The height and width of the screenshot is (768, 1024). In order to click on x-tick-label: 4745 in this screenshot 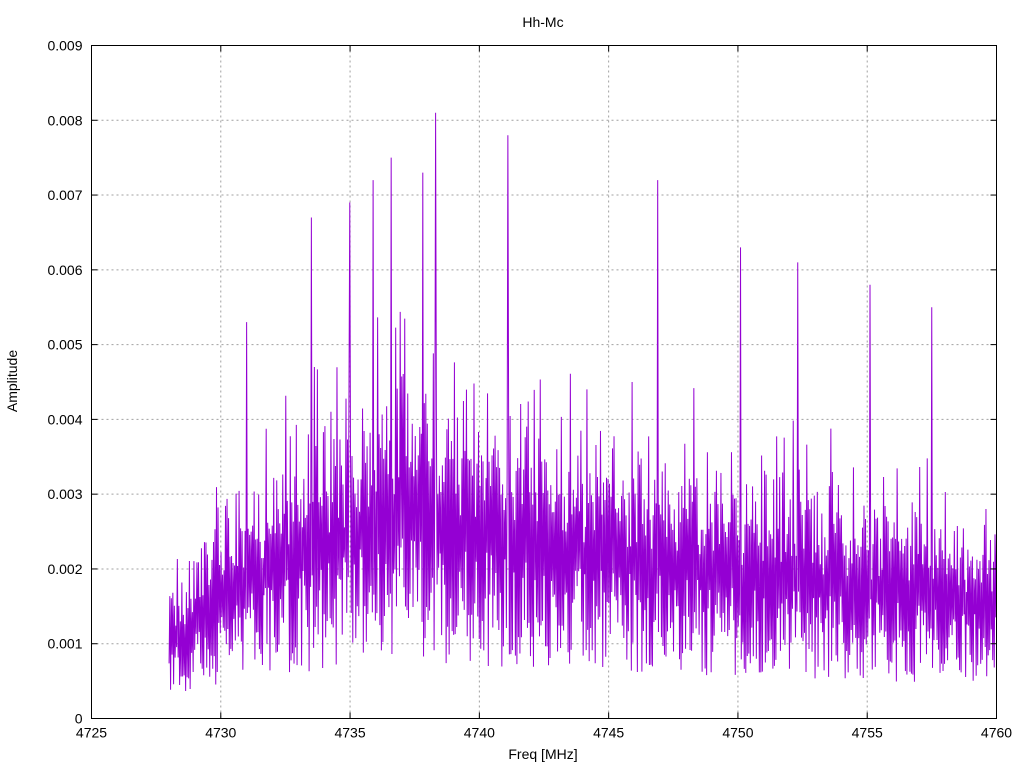, I will do `click(608, 733)`.